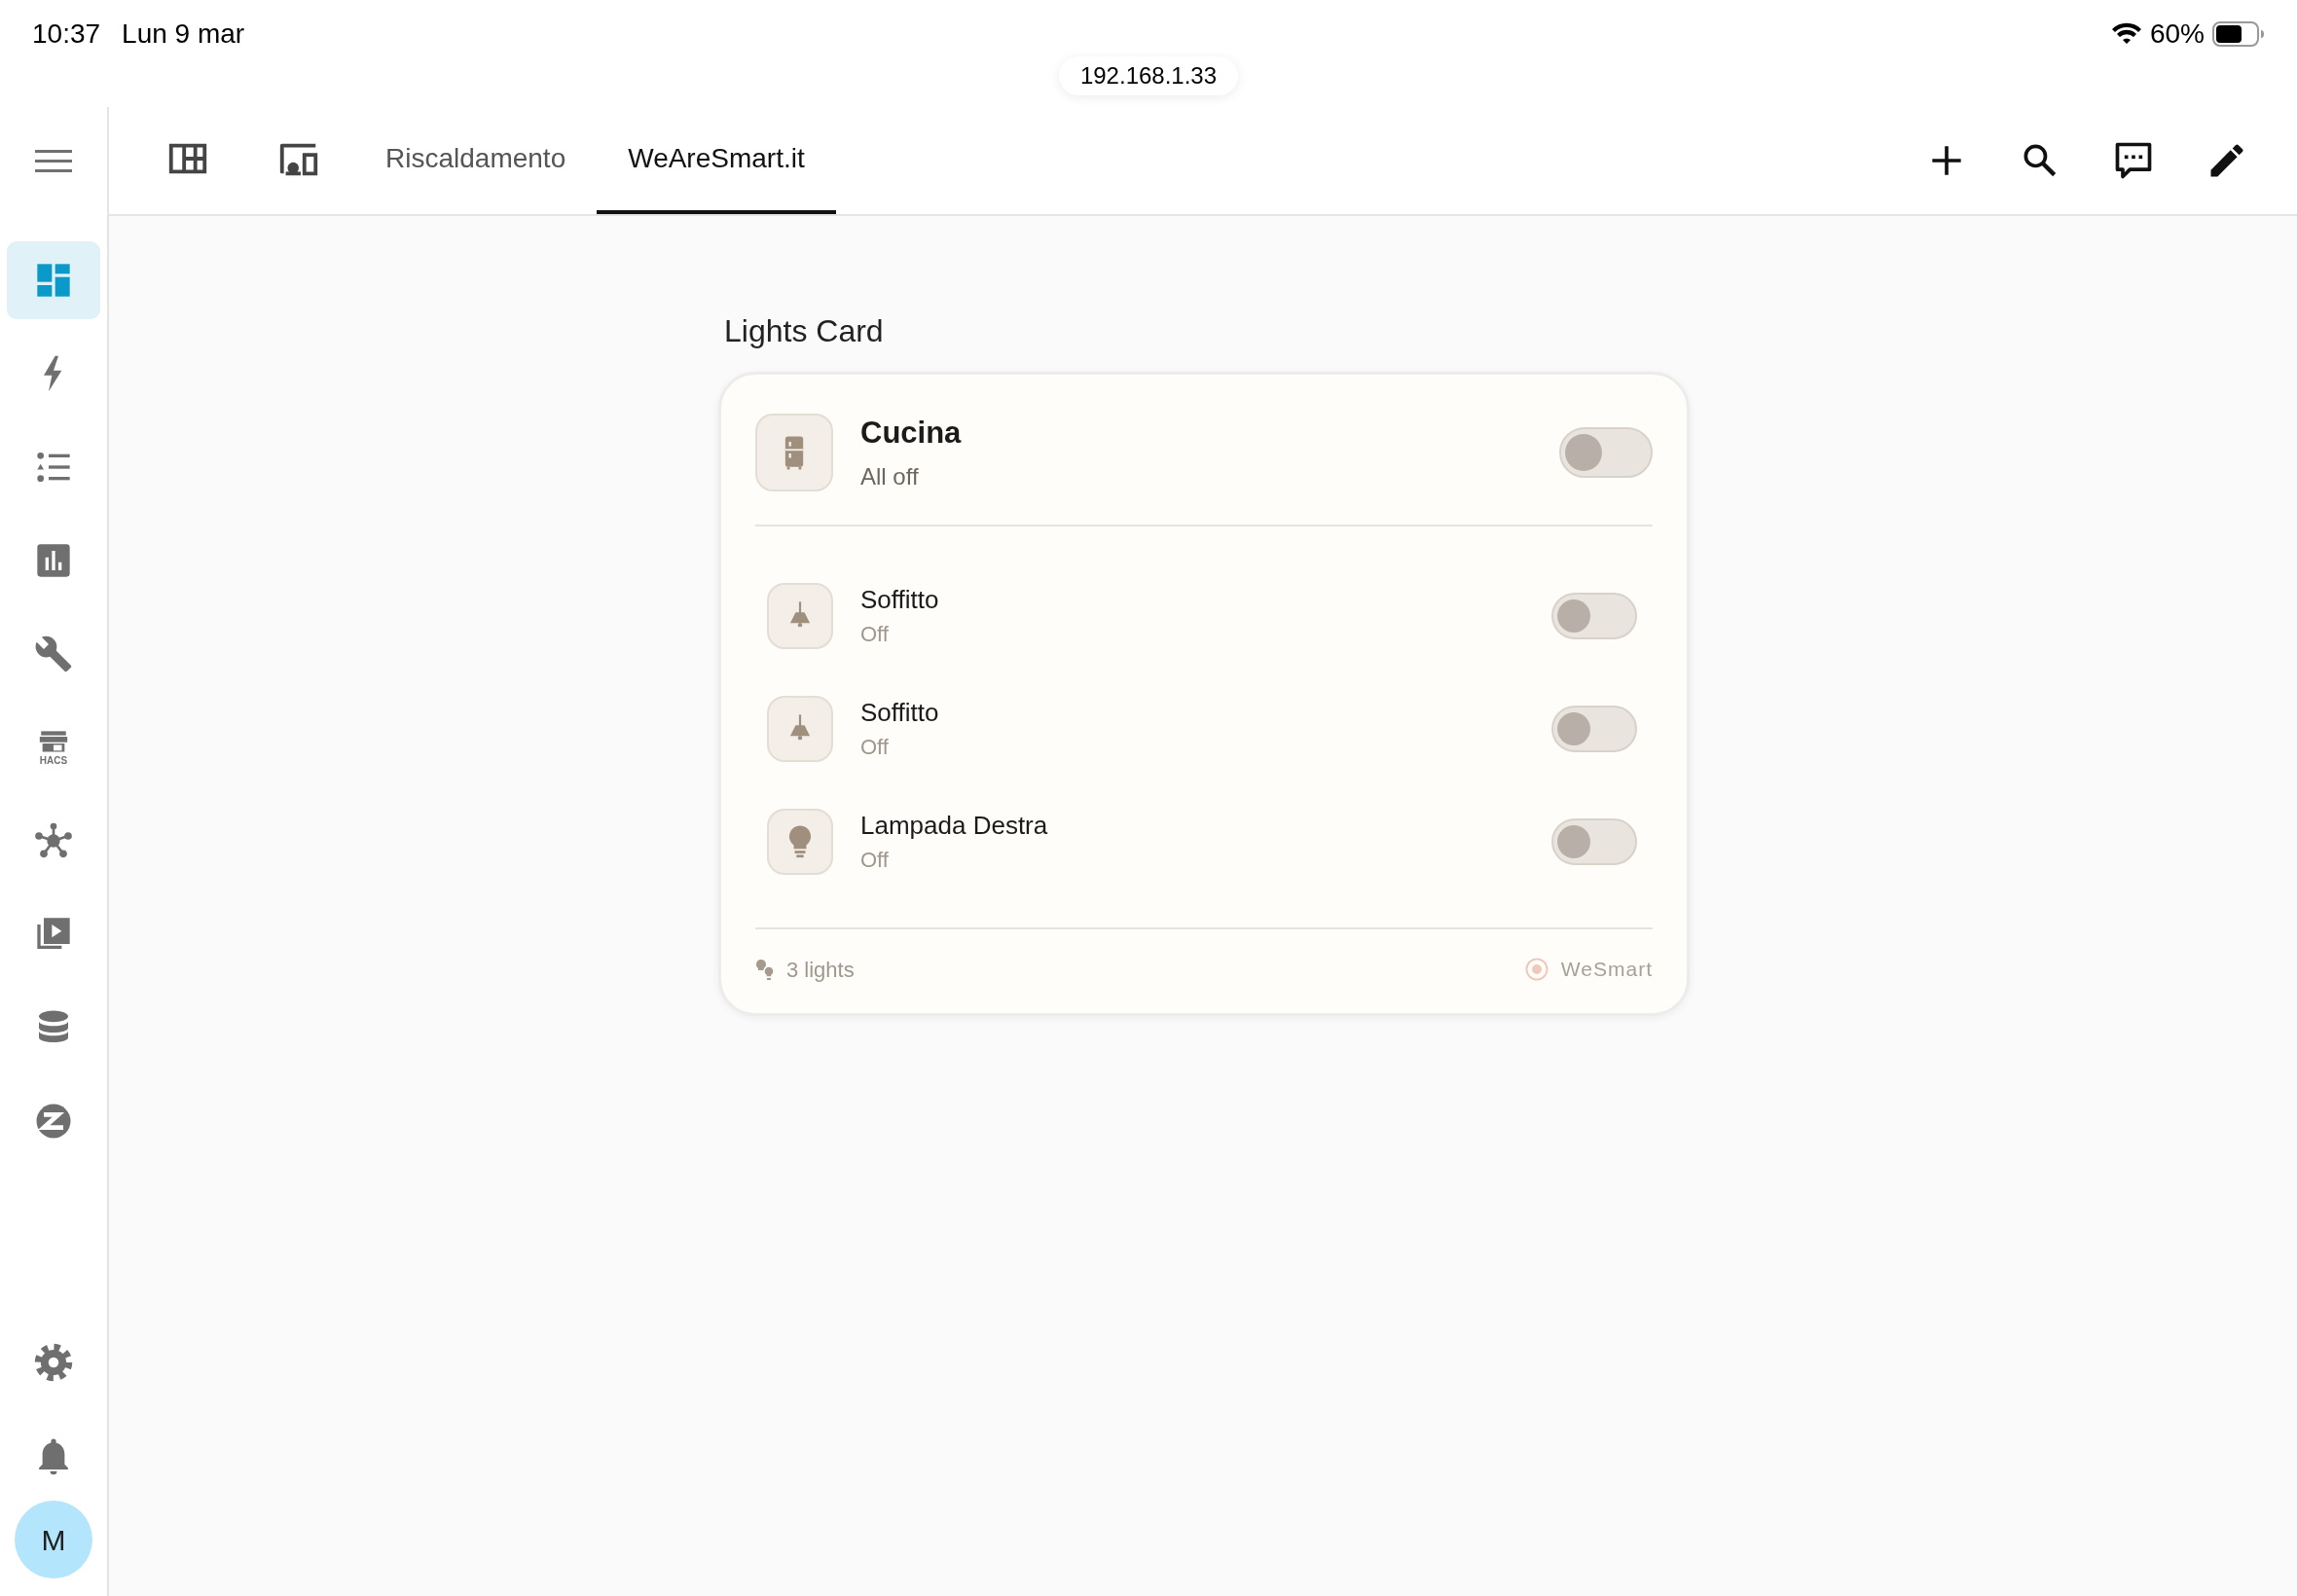 The height and width of the screenshot is (1596, 2297). I want to click on settings-icon, so click(54, 1362).